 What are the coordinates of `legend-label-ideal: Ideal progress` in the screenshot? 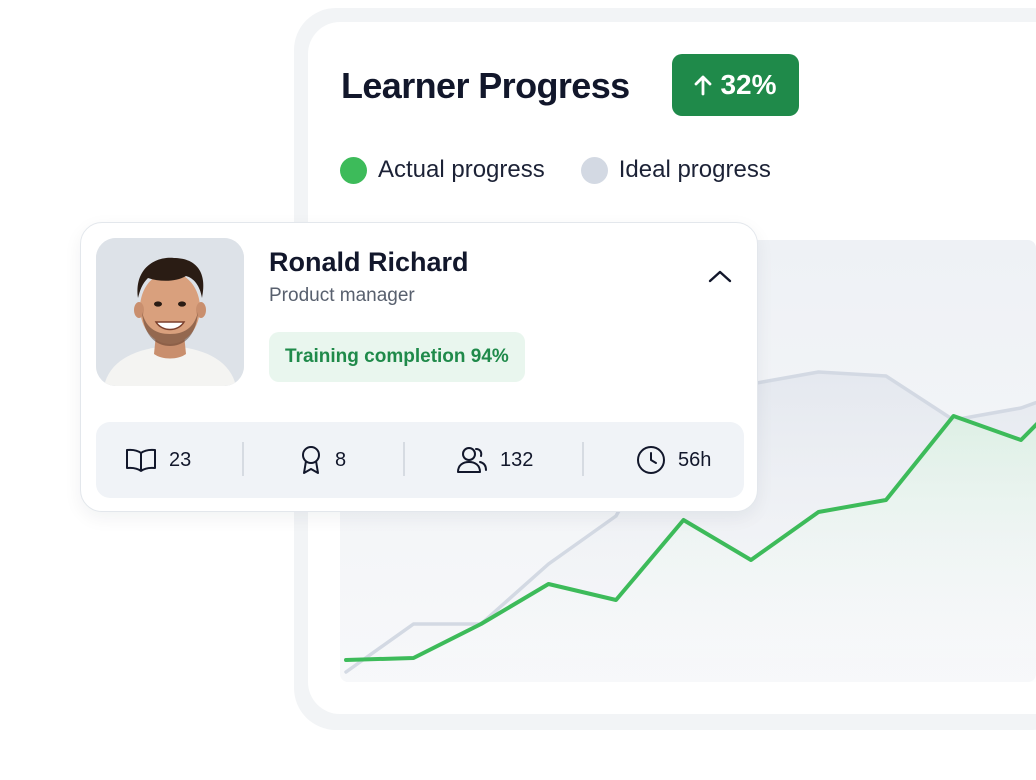 It's located at (694, 169).